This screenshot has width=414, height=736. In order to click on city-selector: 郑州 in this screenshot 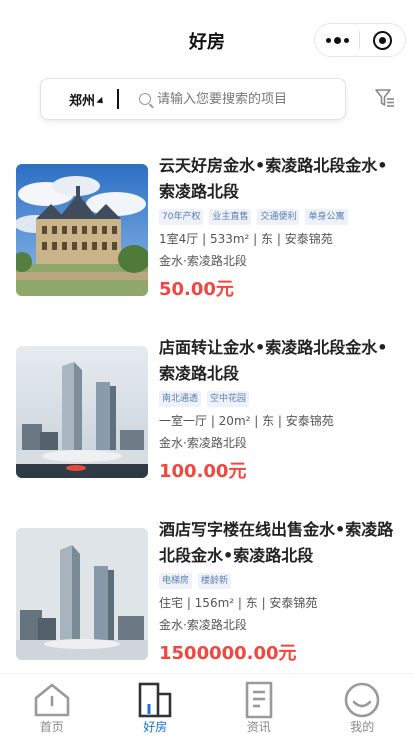, I will do `click(87, 99)`.